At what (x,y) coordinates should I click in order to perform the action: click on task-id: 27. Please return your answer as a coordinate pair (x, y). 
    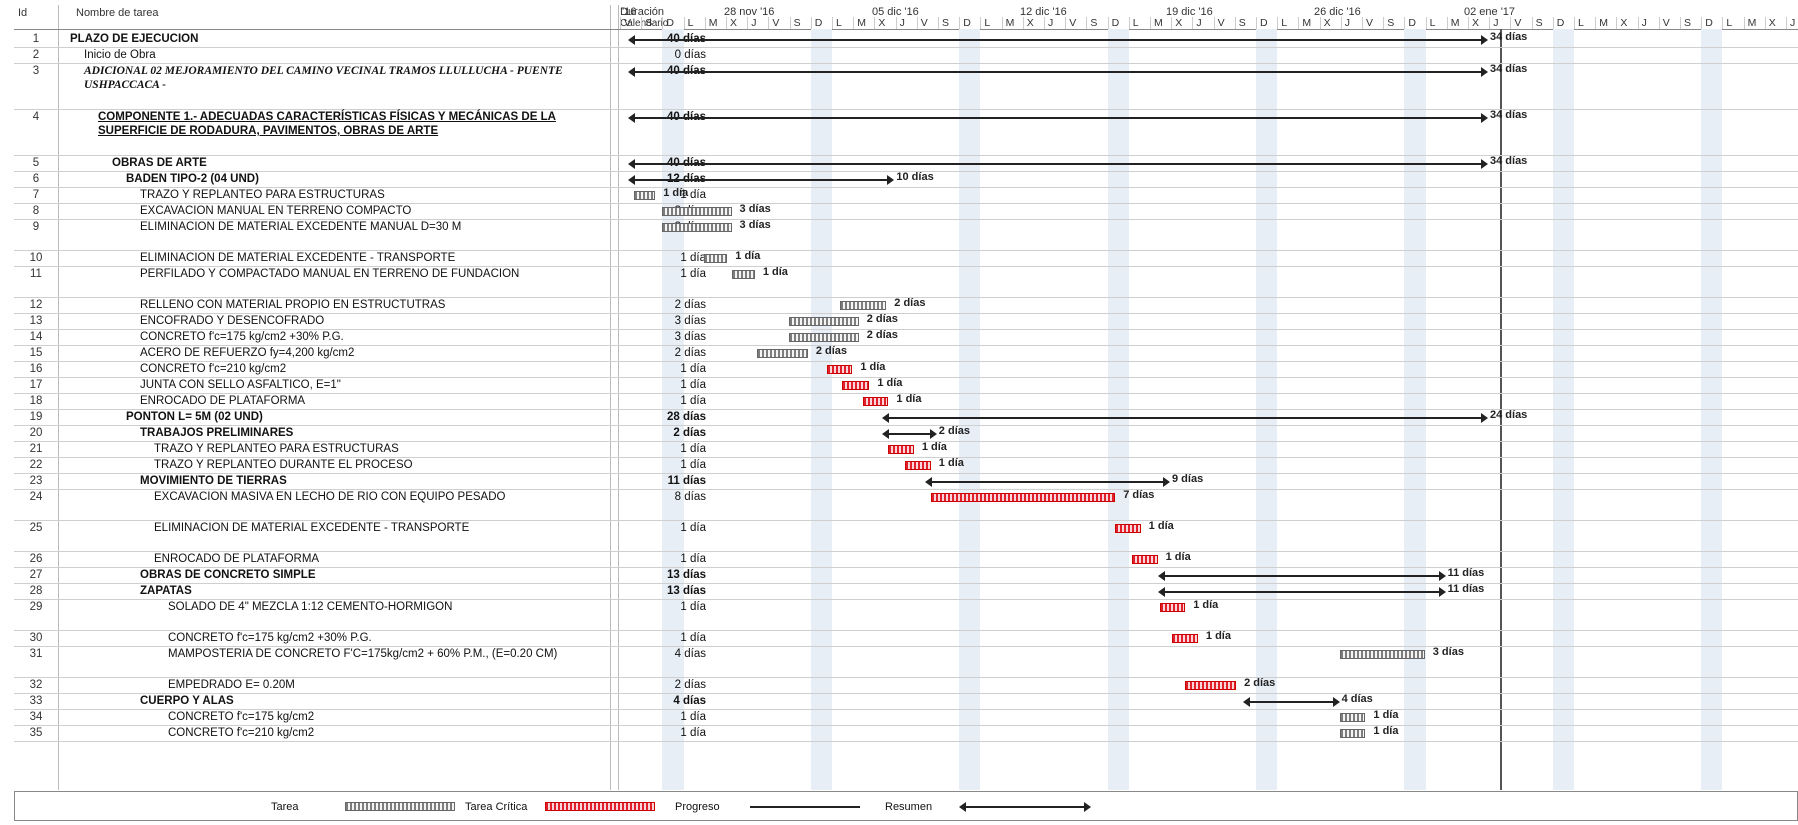
    Looking at the image, I should click on (36, 575).